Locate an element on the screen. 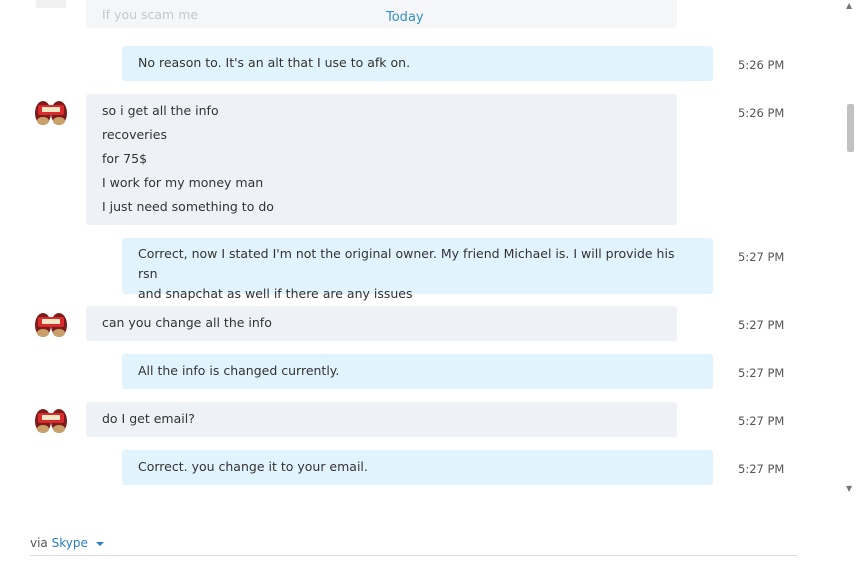 The height and width of the screenshot is (568, 856). message-incoming: can you change all the info is located at coordinates (381, 323).